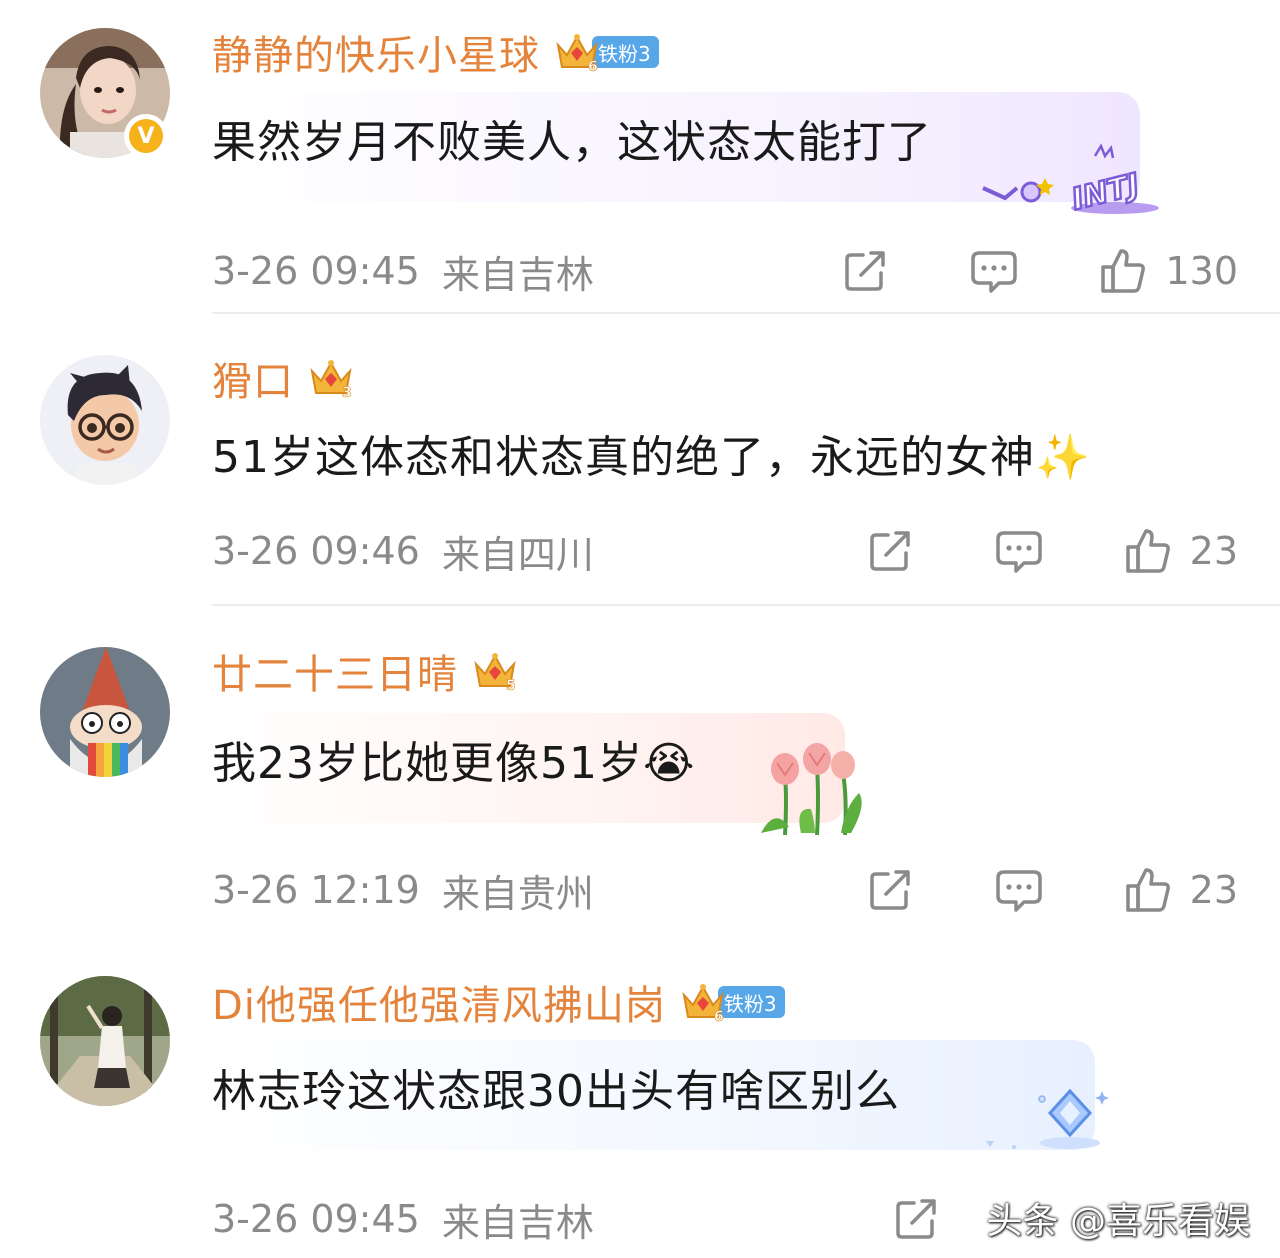 The height and width of the screenshot is (1258, 1280). What do you see at coordinates (335, 671) in the screenshot?
I see `username: 廿二十三日晴` at bounding box center [335, 671].